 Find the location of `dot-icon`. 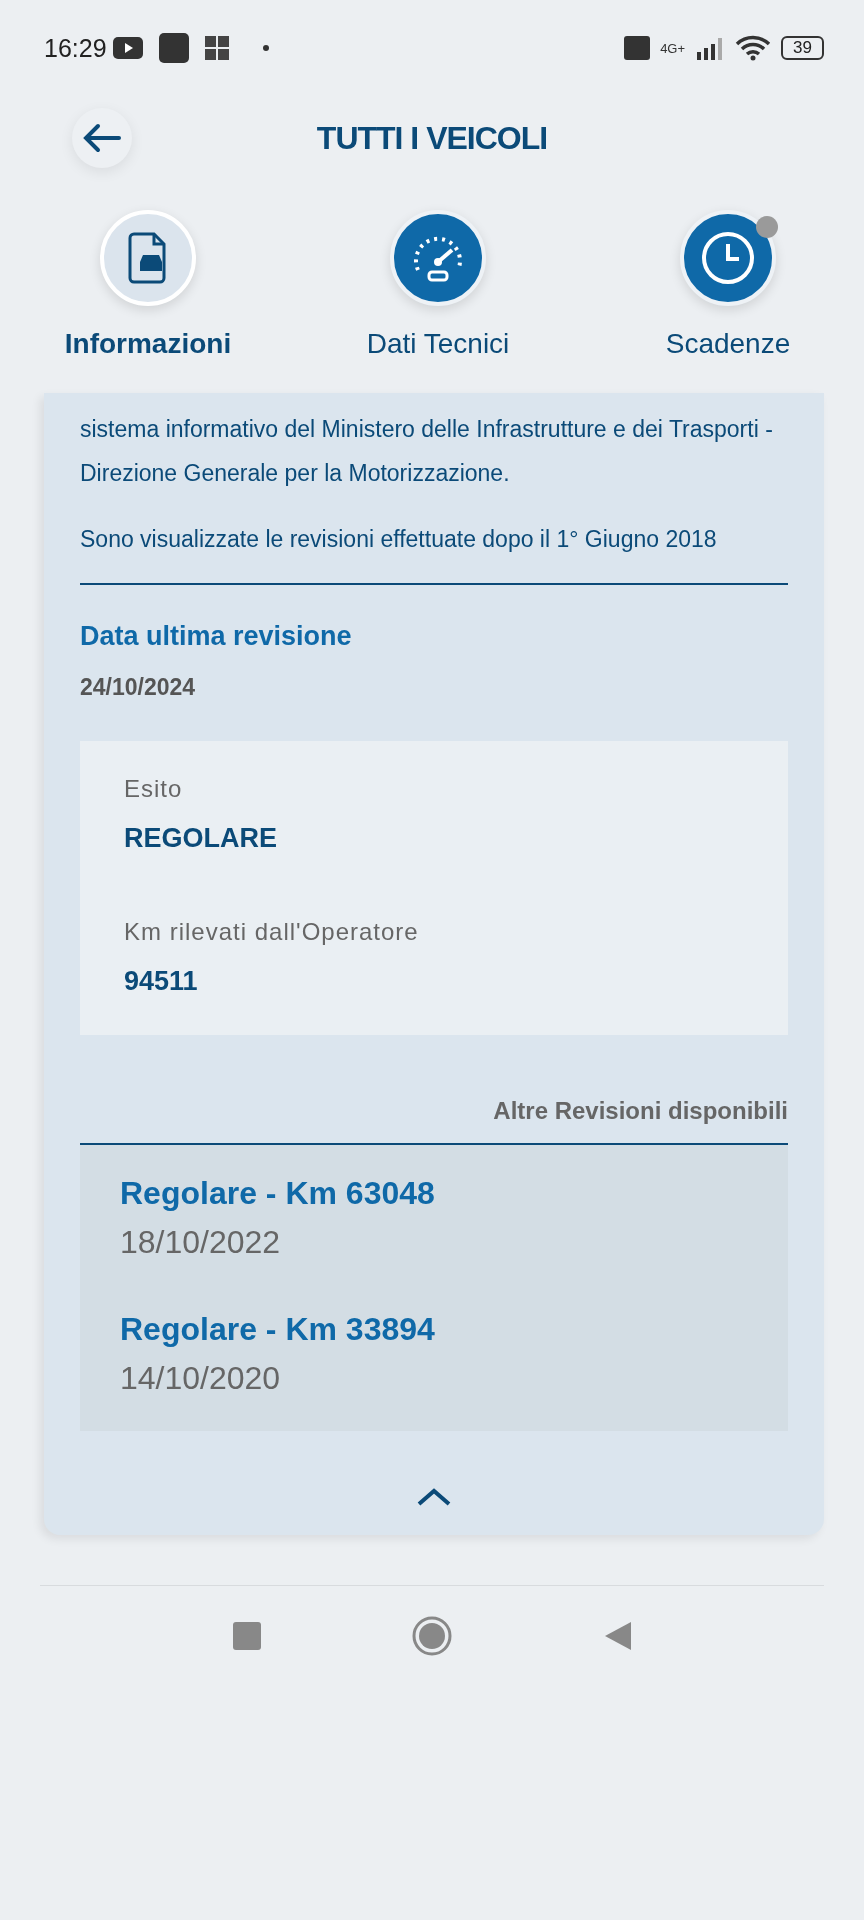

dot-icon is located at coordinates (265, 48).